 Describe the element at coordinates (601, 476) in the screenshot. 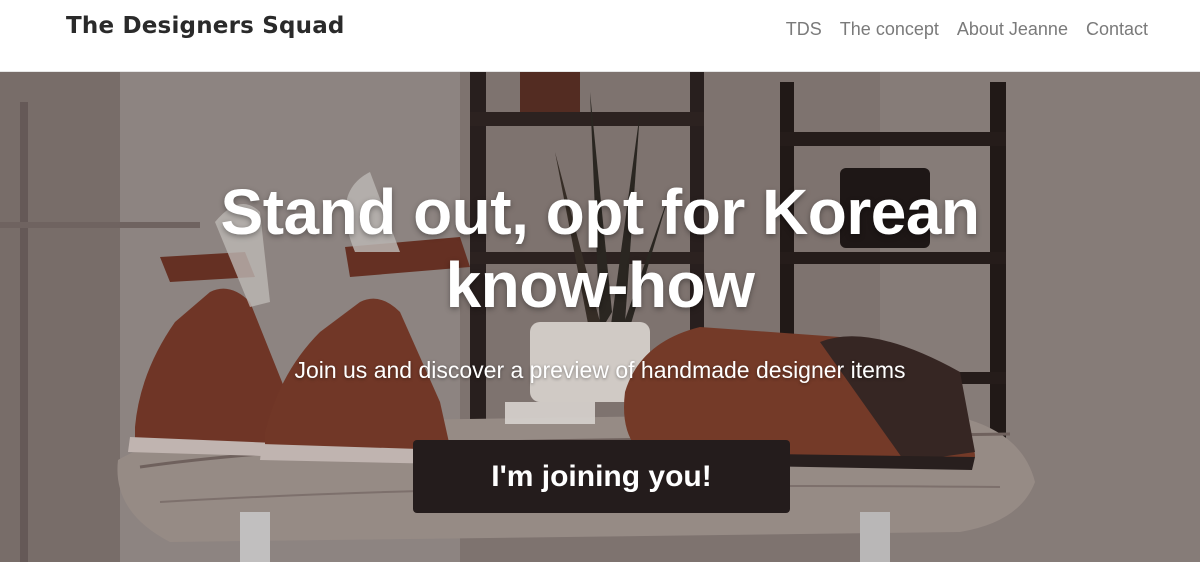

I see `join-cta-button: I'm joining you!` at that location.